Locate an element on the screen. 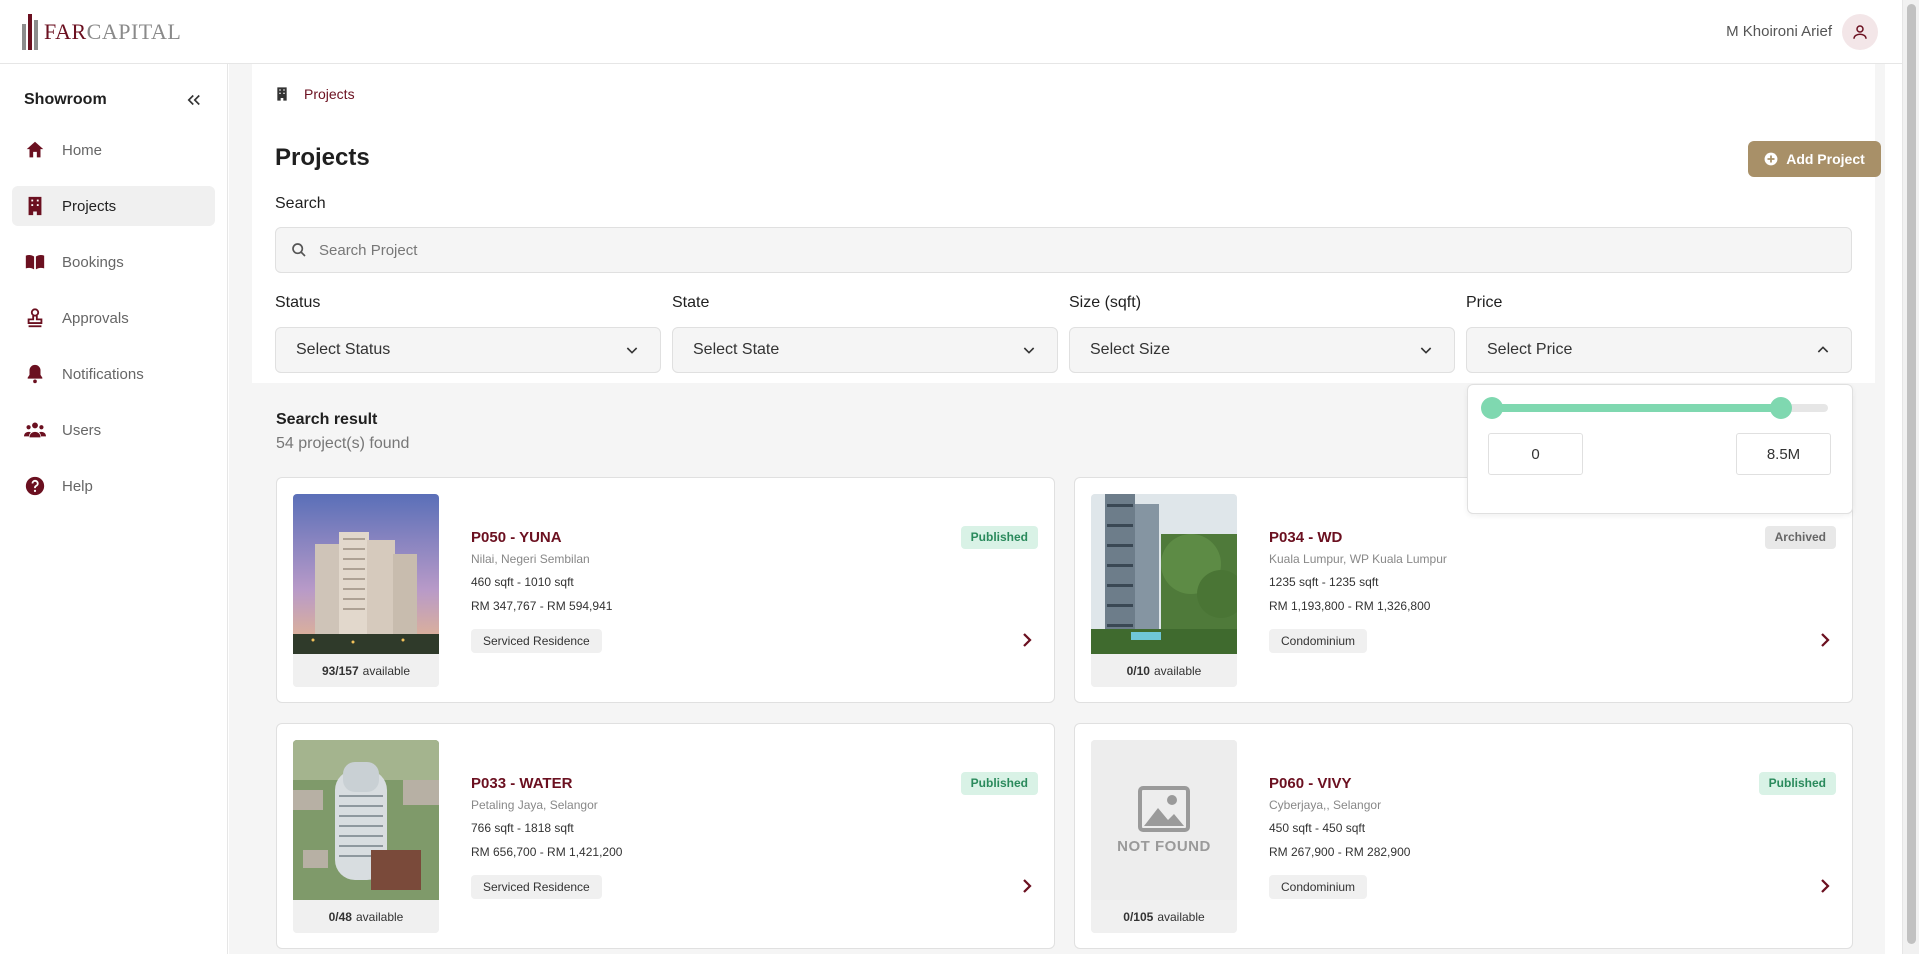 The width and height of the screenshot is (1919, 954). project-name: P050 - YUNA is located at coordinates (516, 537).